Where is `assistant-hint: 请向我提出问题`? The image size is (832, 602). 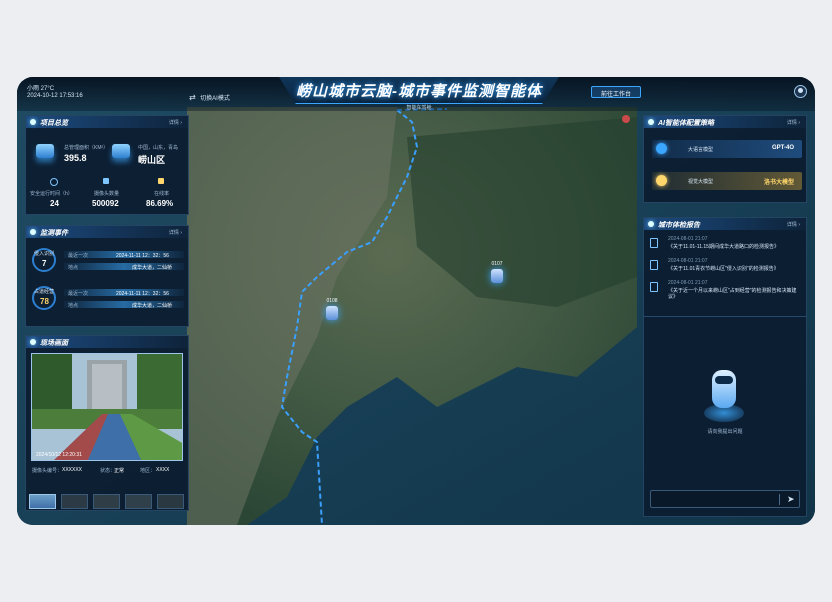
assistant-hint: 请向我提出问题 is located at coordinates (725, 432).